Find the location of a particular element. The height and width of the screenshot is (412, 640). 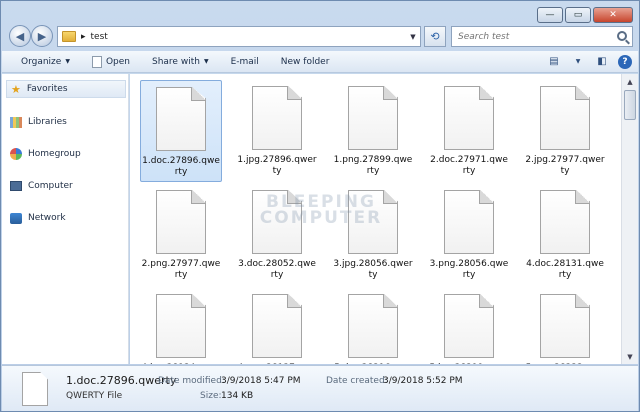

caption-buttons: — ▭ ✕ is located at coordinates (585, 15).